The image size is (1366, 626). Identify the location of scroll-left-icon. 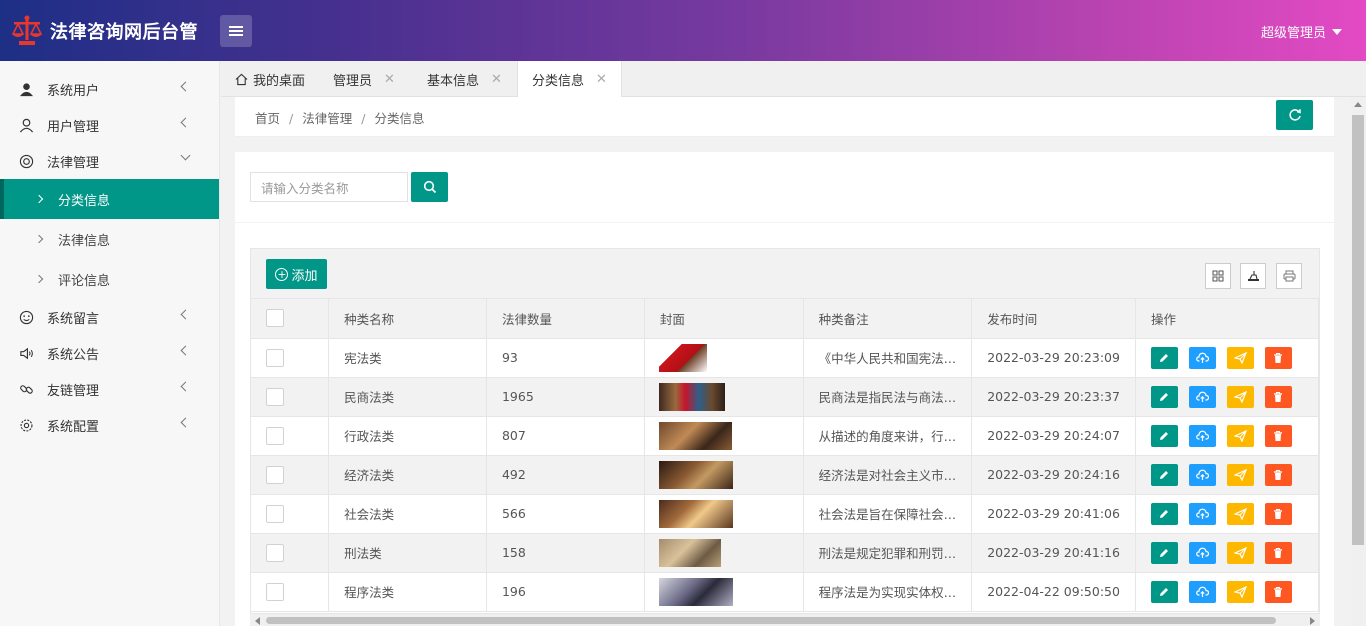
(257, 621).